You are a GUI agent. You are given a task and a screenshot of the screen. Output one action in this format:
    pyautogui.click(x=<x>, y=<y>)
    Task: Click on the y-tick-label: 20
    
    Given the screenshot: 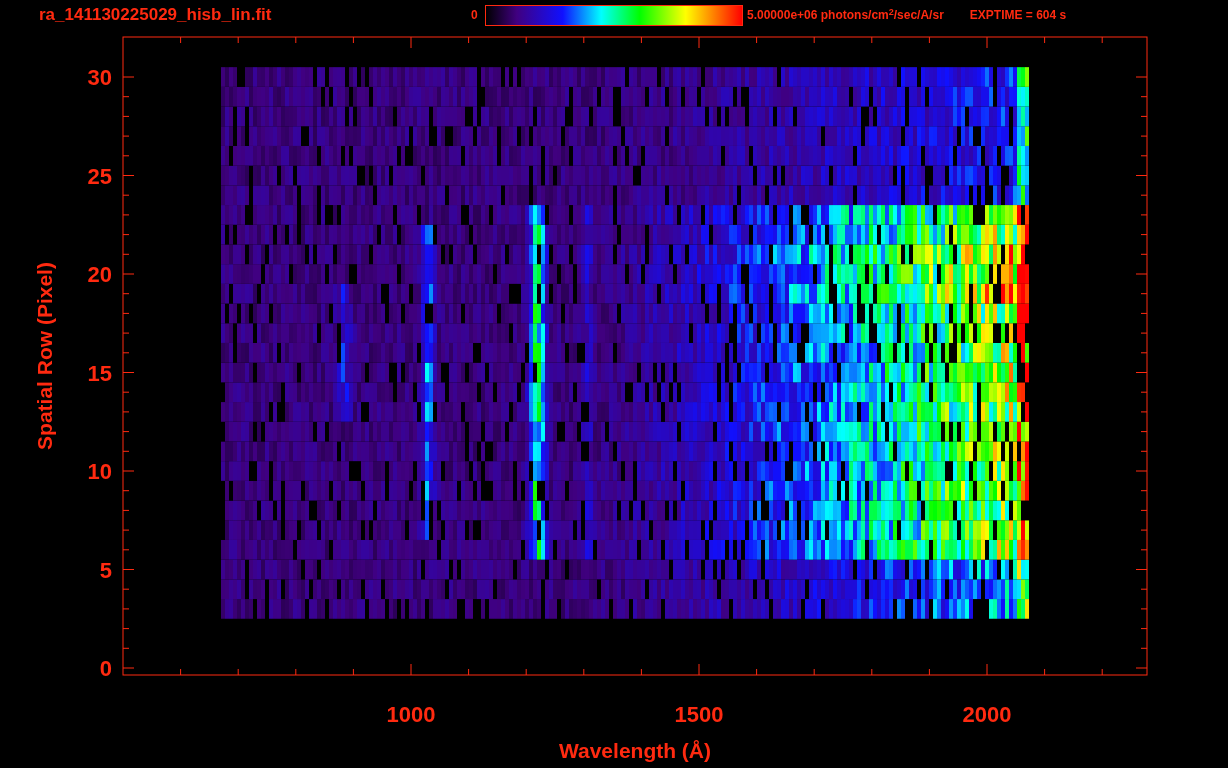 What is the action you would take?
    pyautogui.click(x=99, y=274)
    